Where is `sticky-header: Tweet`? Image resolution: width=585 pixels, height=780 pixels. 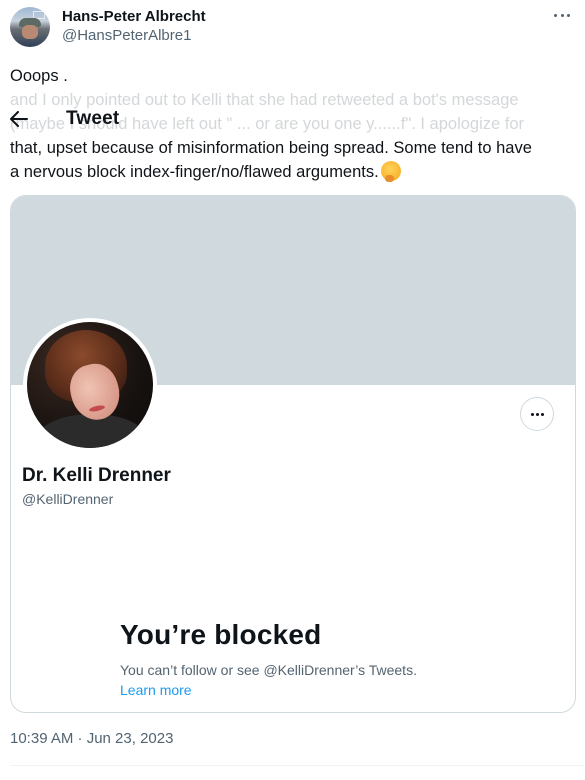 sticky-header: Tweet is located at coordinates (100, 119).